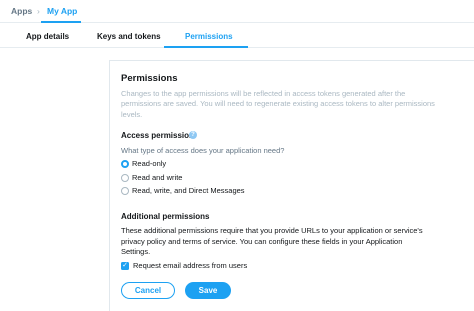 Image resolution: width=474 pixels, height=311 pixels. I want to click on save-button: Save, so click(208, 290).